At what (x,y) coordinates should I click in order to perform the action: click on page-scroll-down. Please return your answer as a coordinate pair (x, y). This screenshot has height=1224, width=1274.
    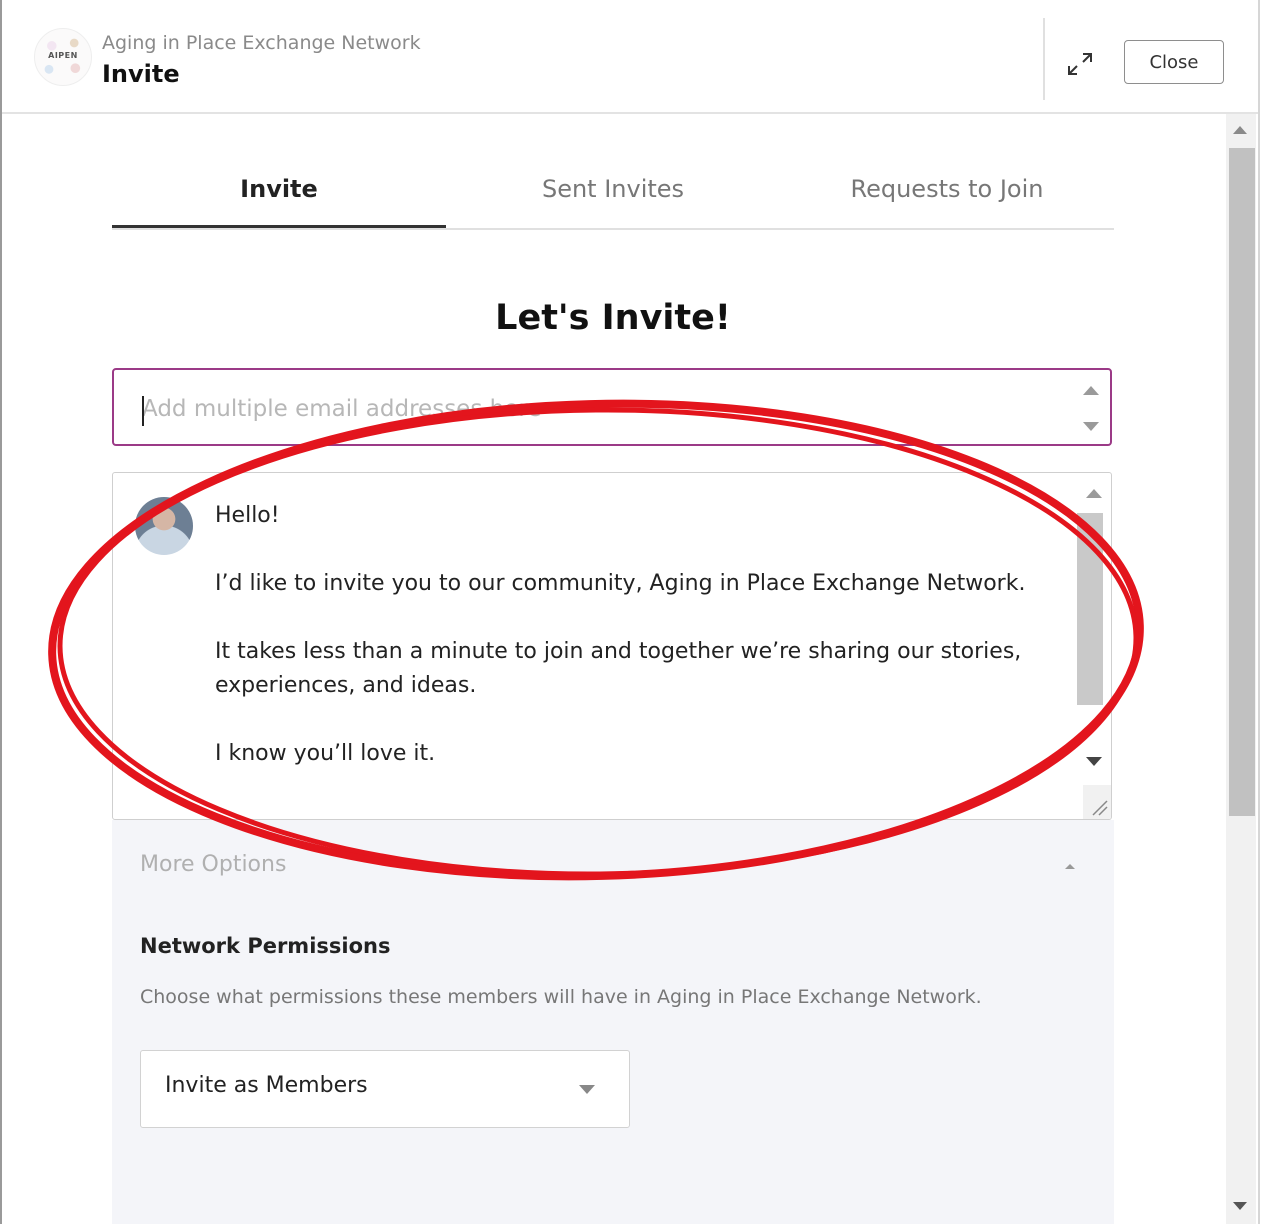
    Looking at the image, I should click on (1240, 1206).